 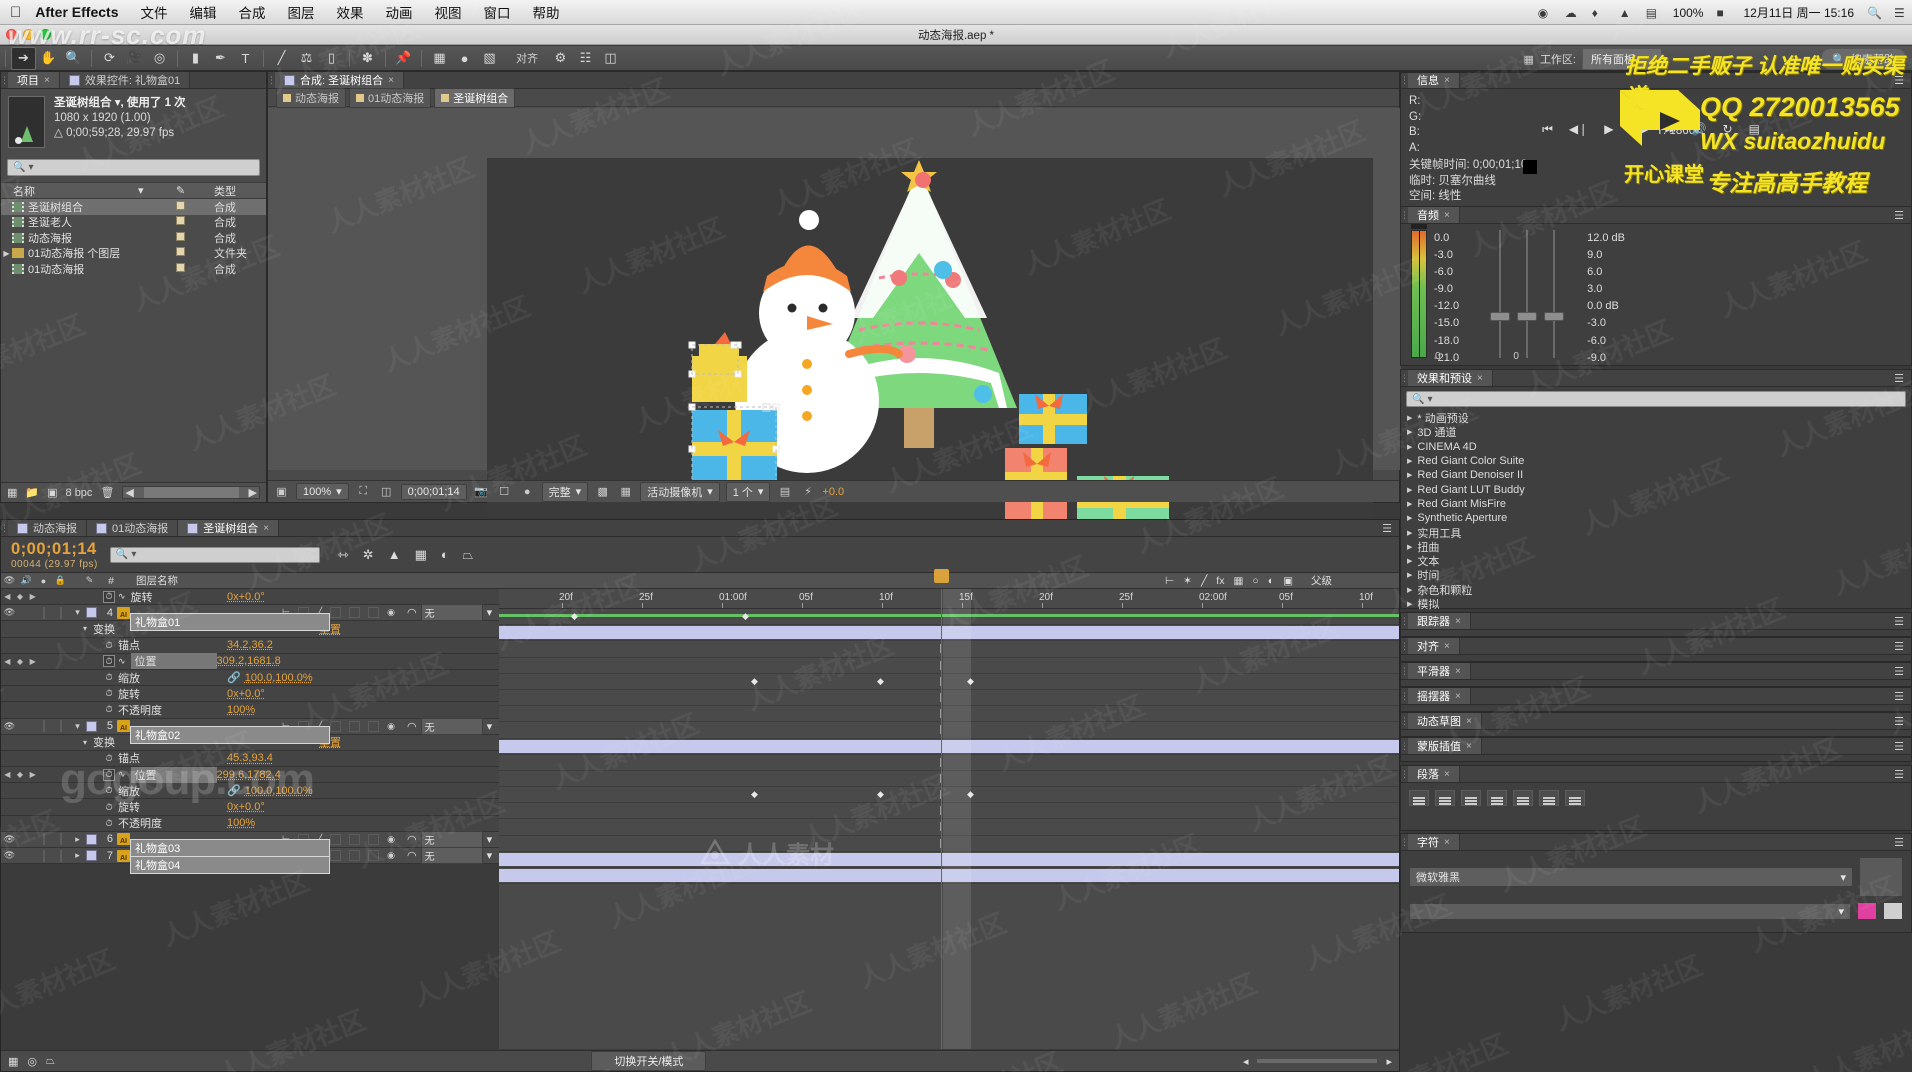 I want to click on tab-timeline-0: 动态海报, so click(x=47, y=528).